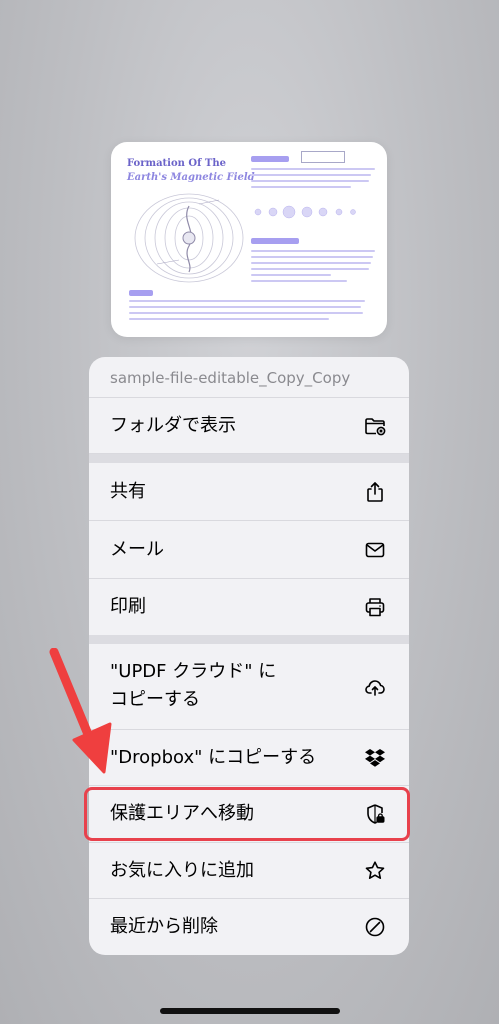 This screenshot has height=1024, width=499. Describe the element at coordinates (375, 426) in the screenshot. I see `folder-icon` at that location.